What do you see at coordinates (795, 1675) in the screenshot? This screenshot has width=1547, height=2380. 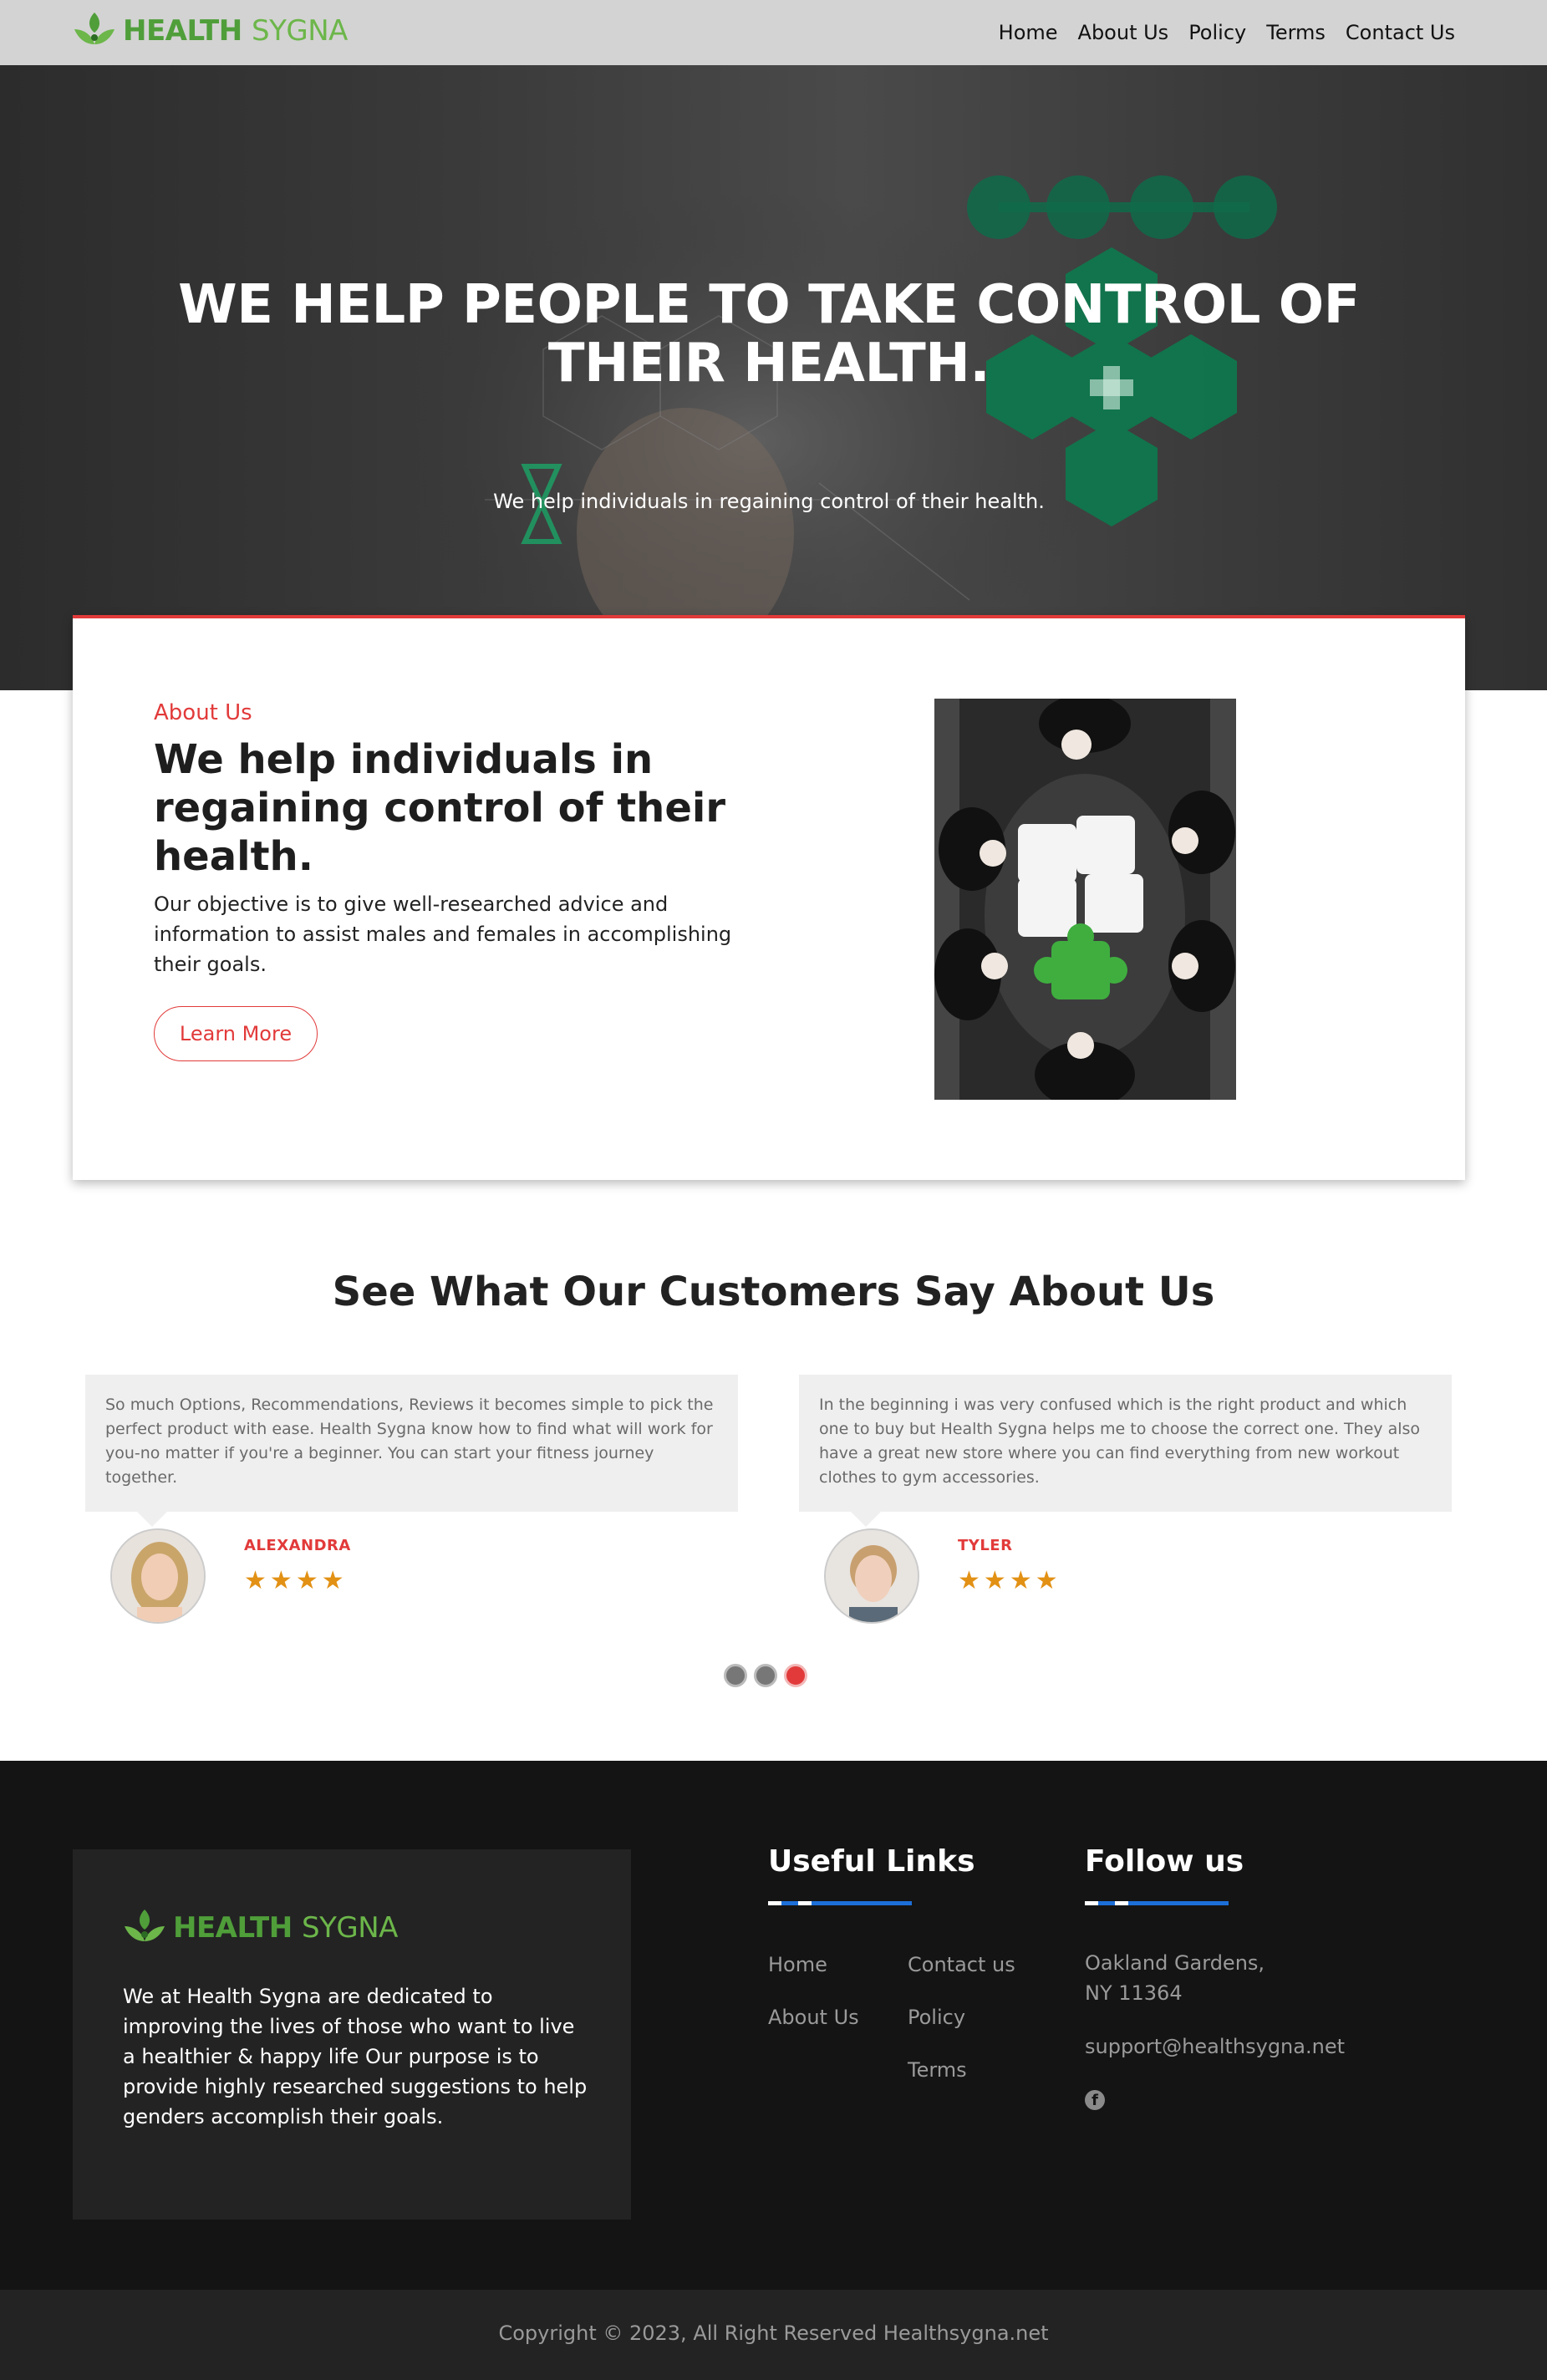 I see `carousel-dot-active` at bounding box center [795, 1675].